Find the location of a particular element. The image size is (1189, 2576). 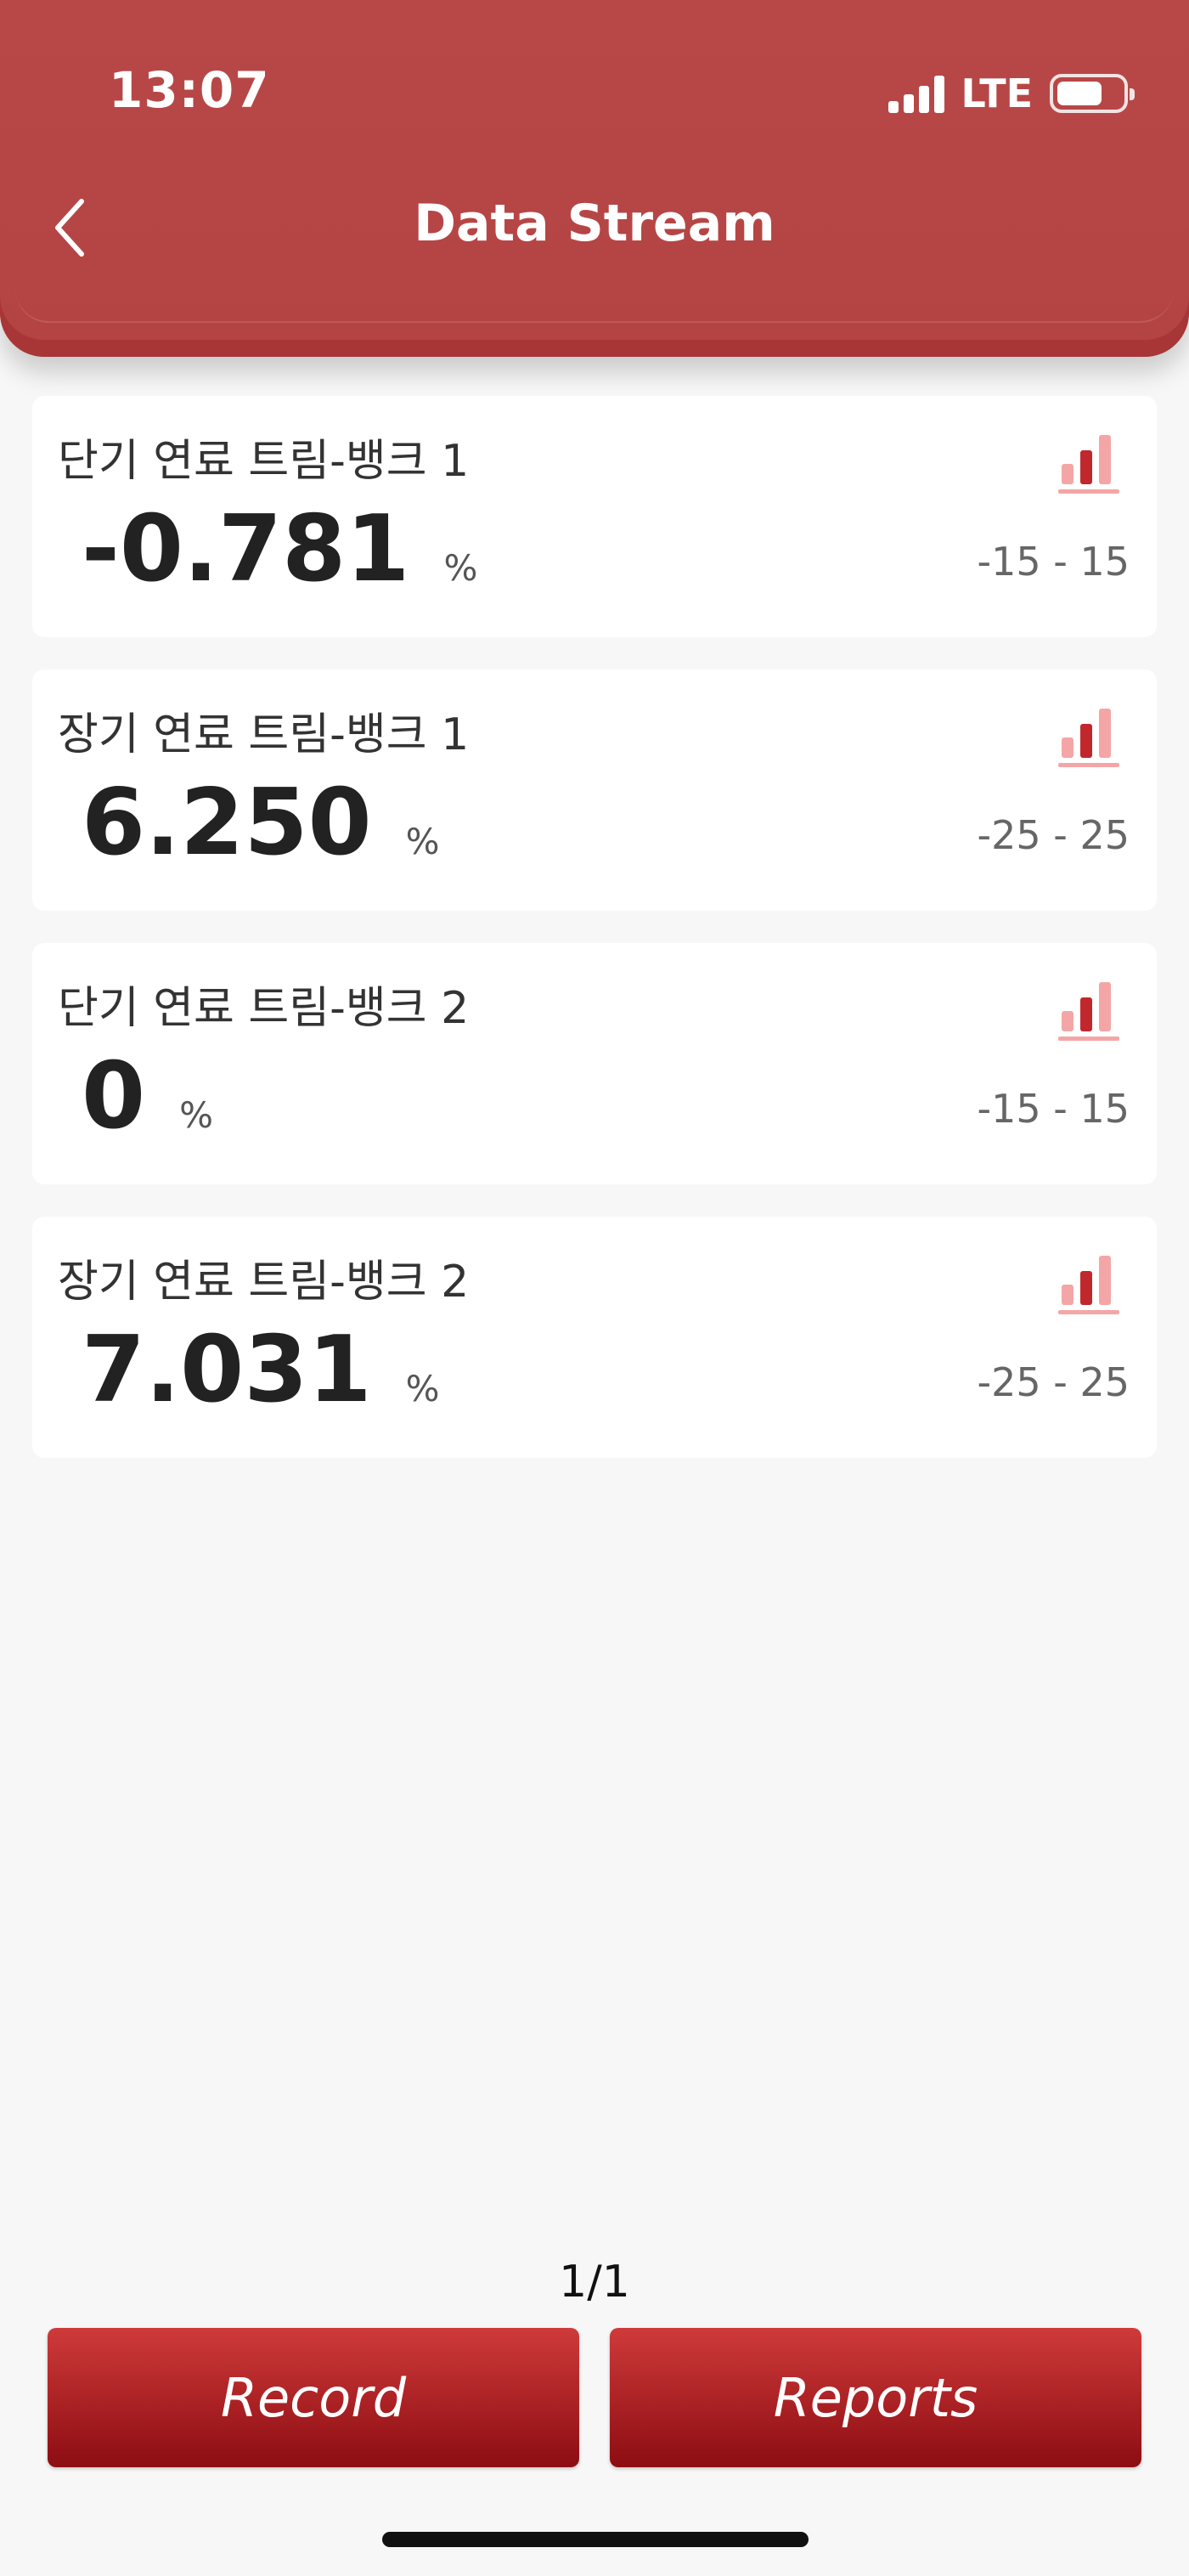

data-card: 장기 연료 트림-뱅크 1 6.250 % -25 - 25 is located at coordinates (594, 790).